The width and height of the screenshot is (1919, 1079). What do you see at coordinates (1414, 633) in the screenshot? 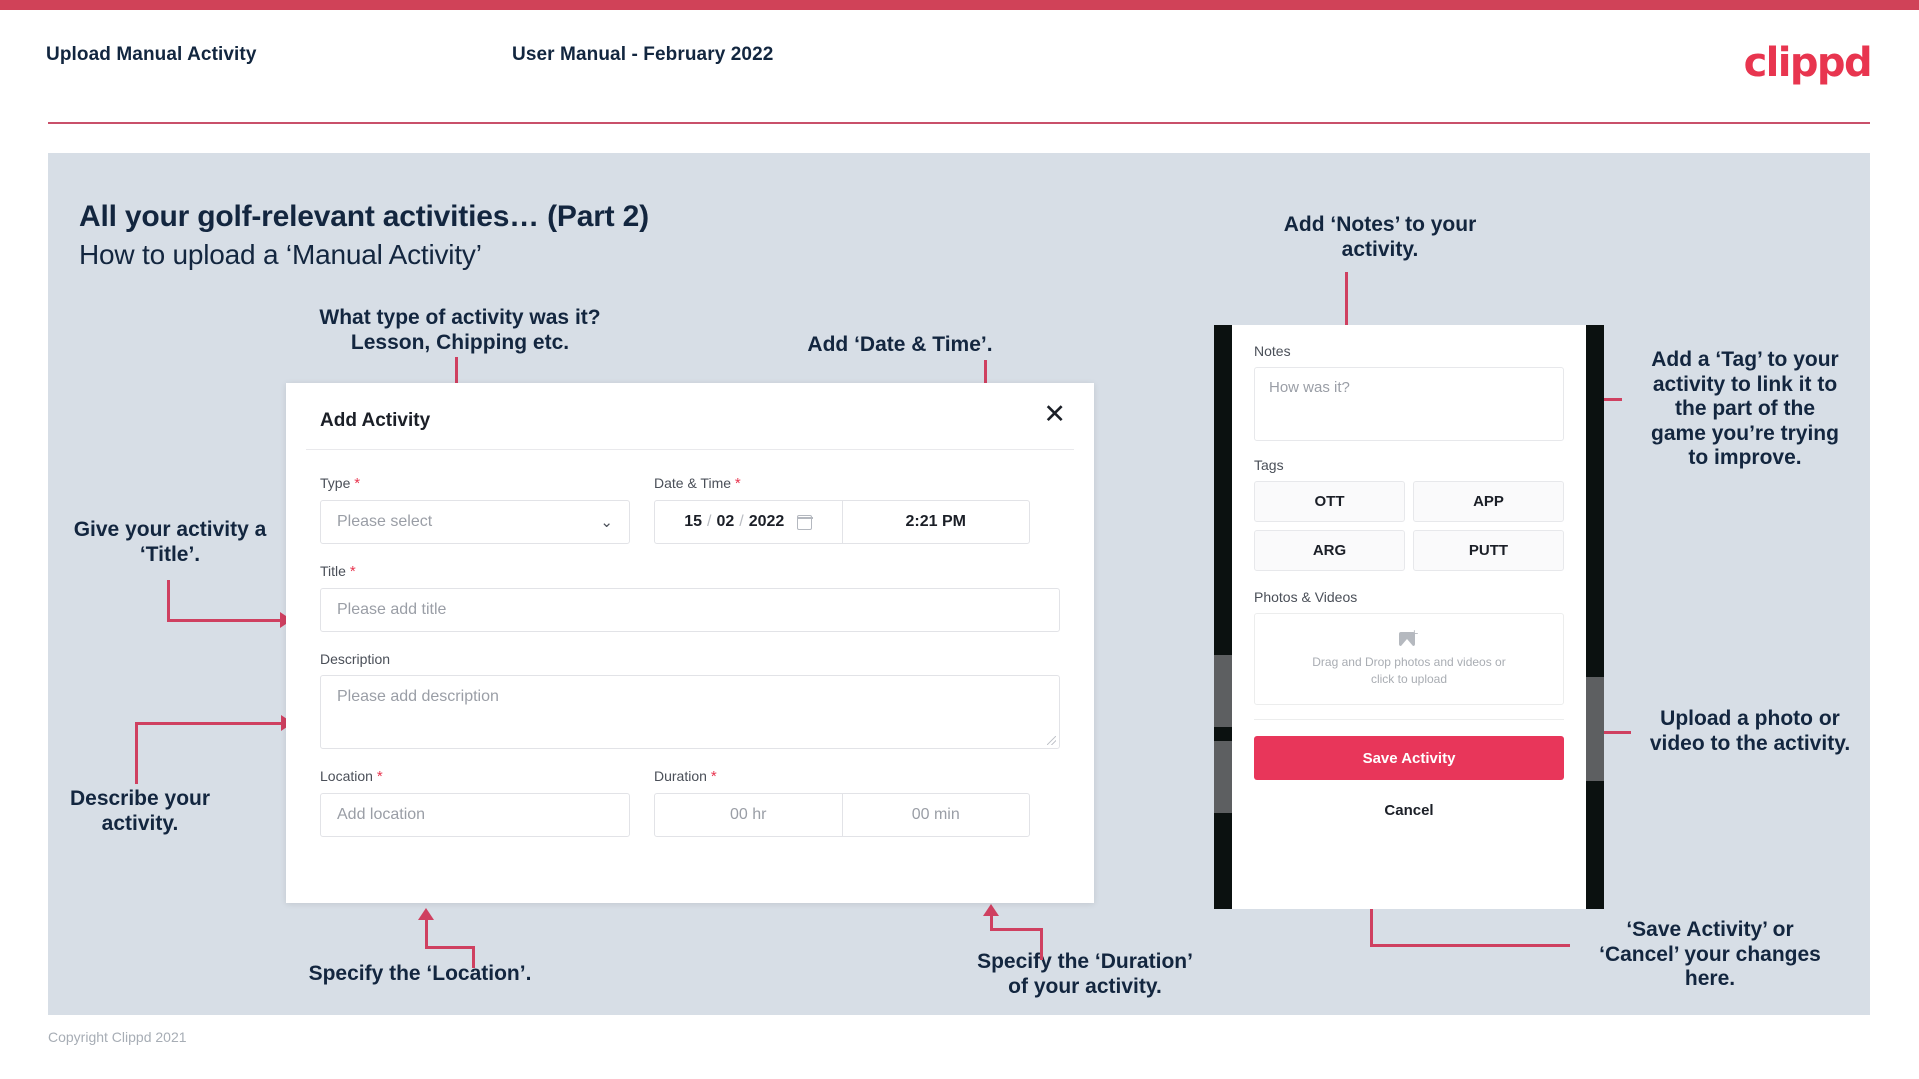
I see `plus-badge: +` at bounding box center [1414, 633].